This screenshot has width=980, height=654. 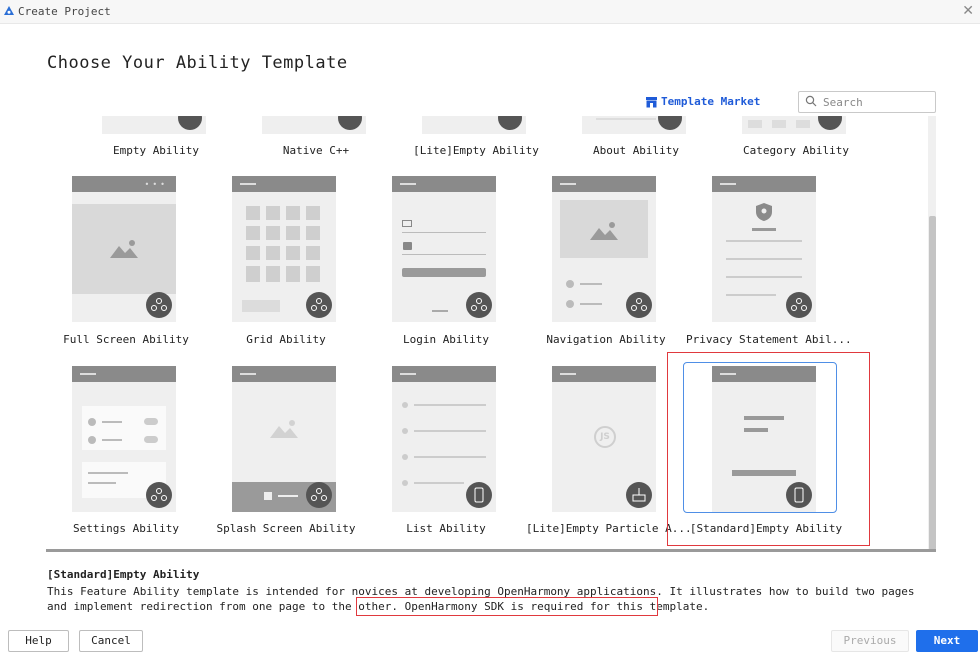 I want to click on template-thumbnail: JS, so click(x=604, y=439).